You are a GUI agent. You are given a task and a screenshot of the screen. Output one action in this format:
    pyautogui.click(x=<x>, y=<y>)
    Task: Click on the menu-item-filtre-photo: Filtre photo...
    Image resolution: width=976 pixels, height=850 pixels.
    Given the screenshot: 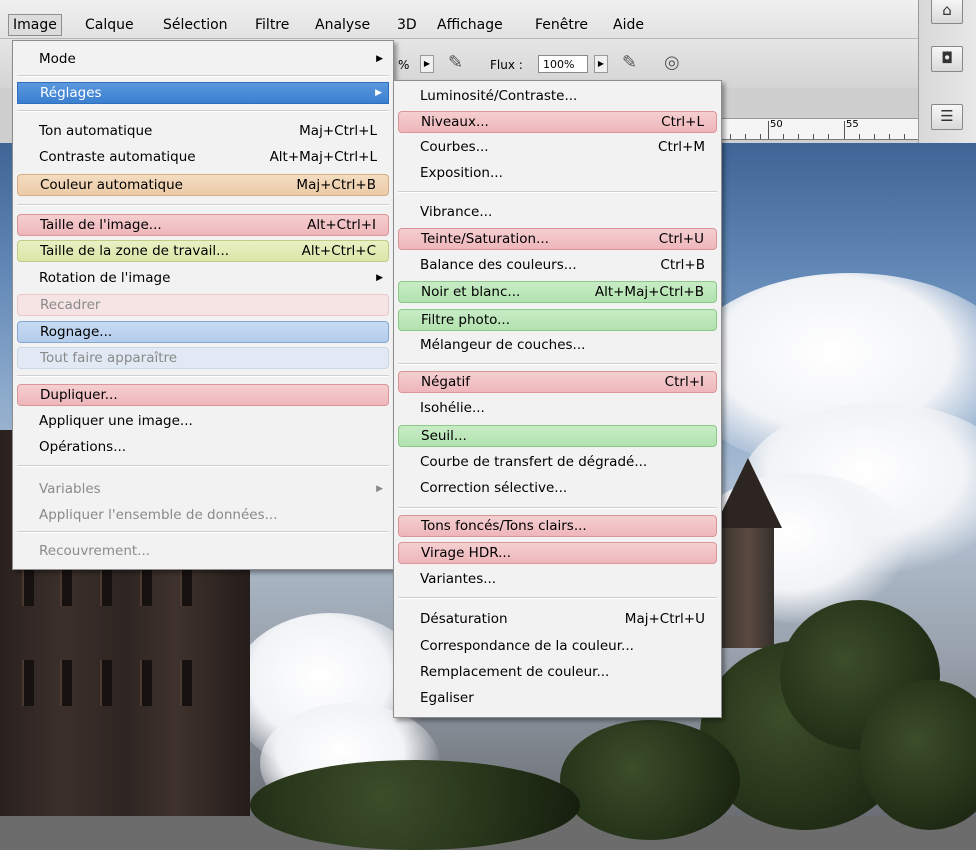 What is the action you would take?
    pyautogui.click(x=557, y=320)
    